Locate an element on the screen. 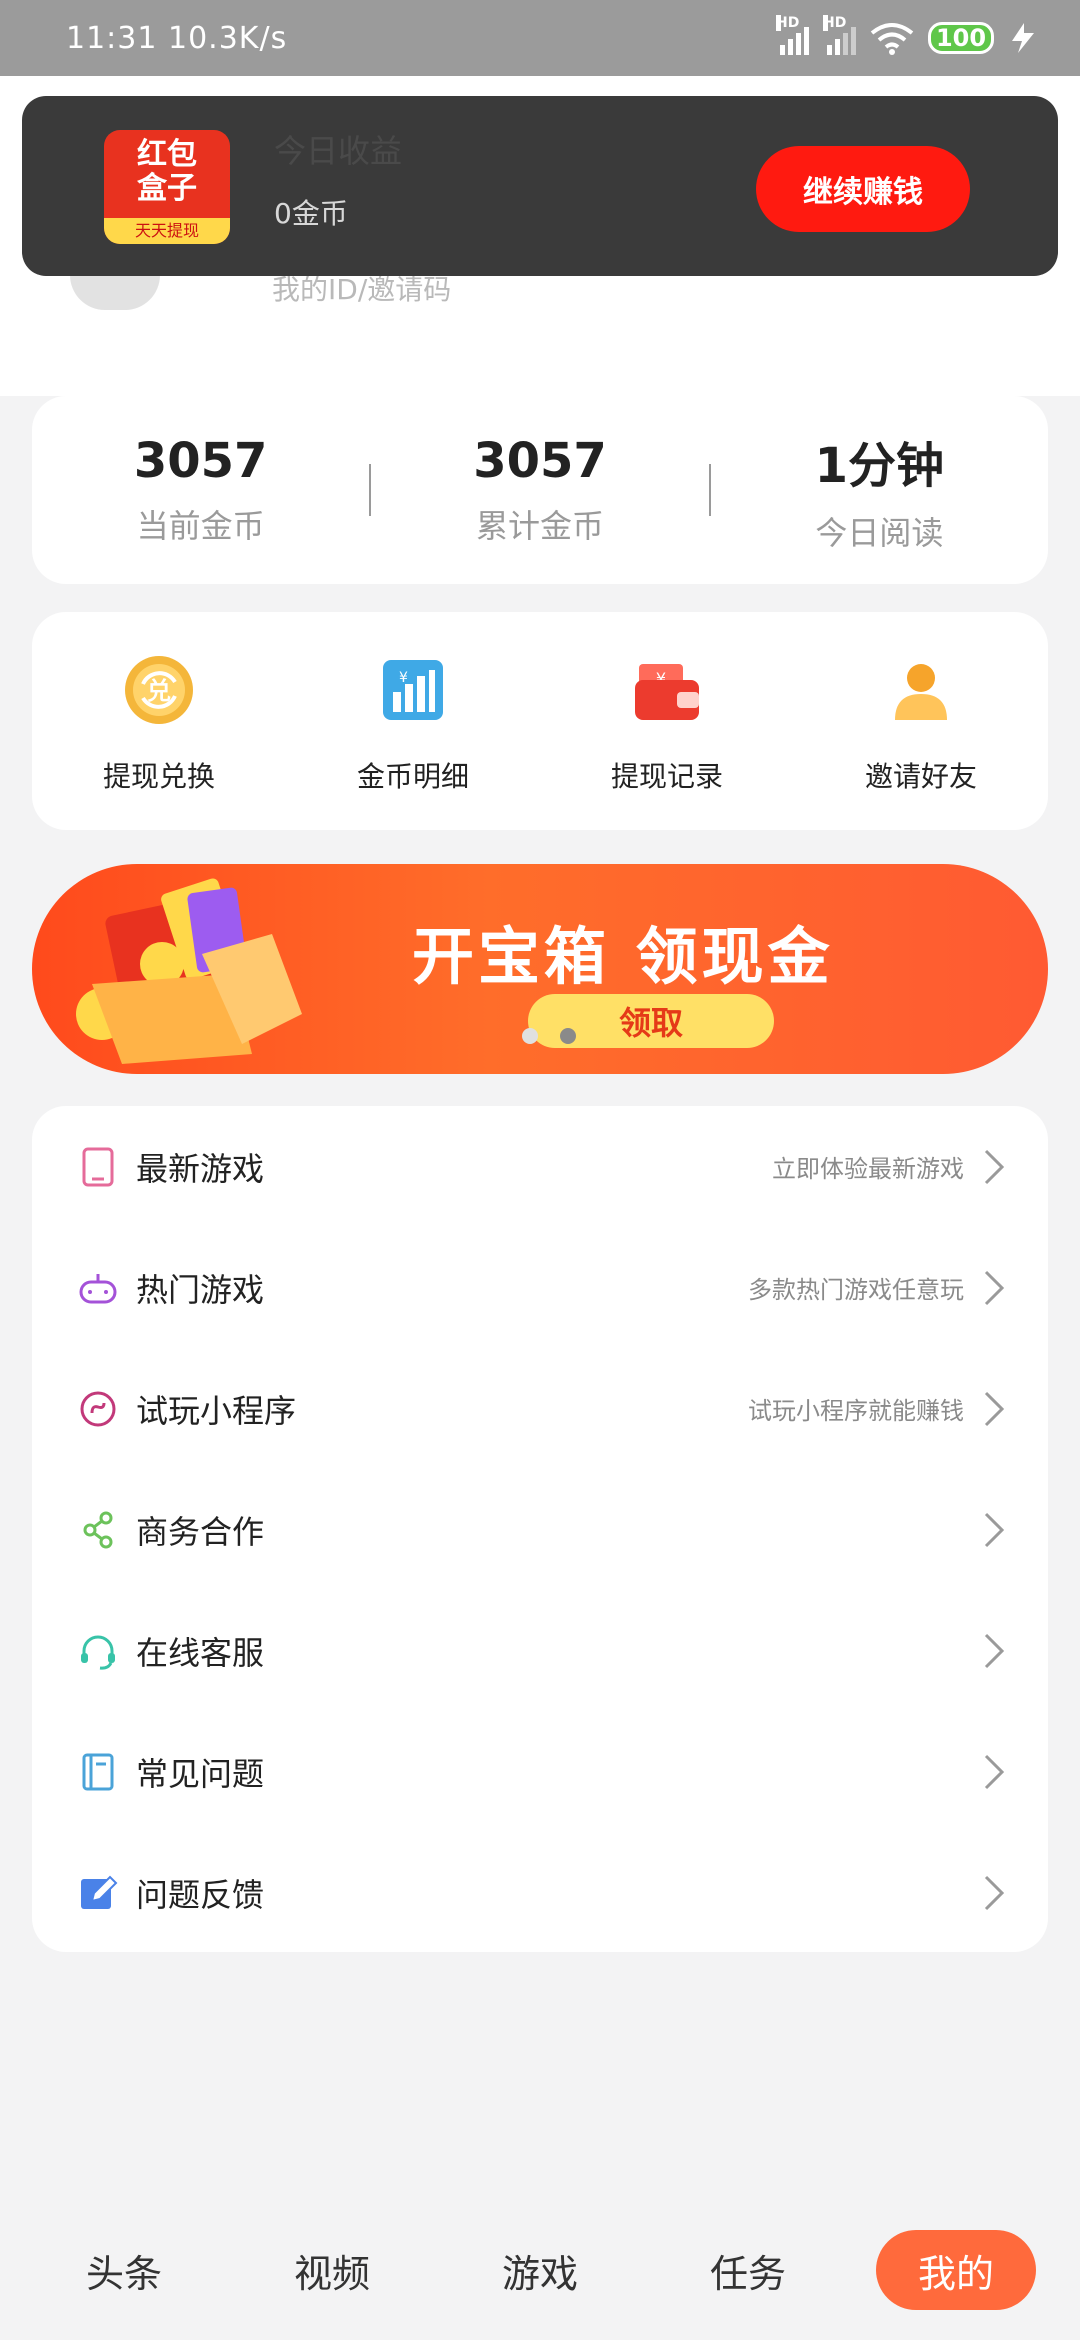 The width and height of the screenshot is (1080, 2340). menu-desc: 多款热门游戏任意玩 is located at coordinates (856, 1290).